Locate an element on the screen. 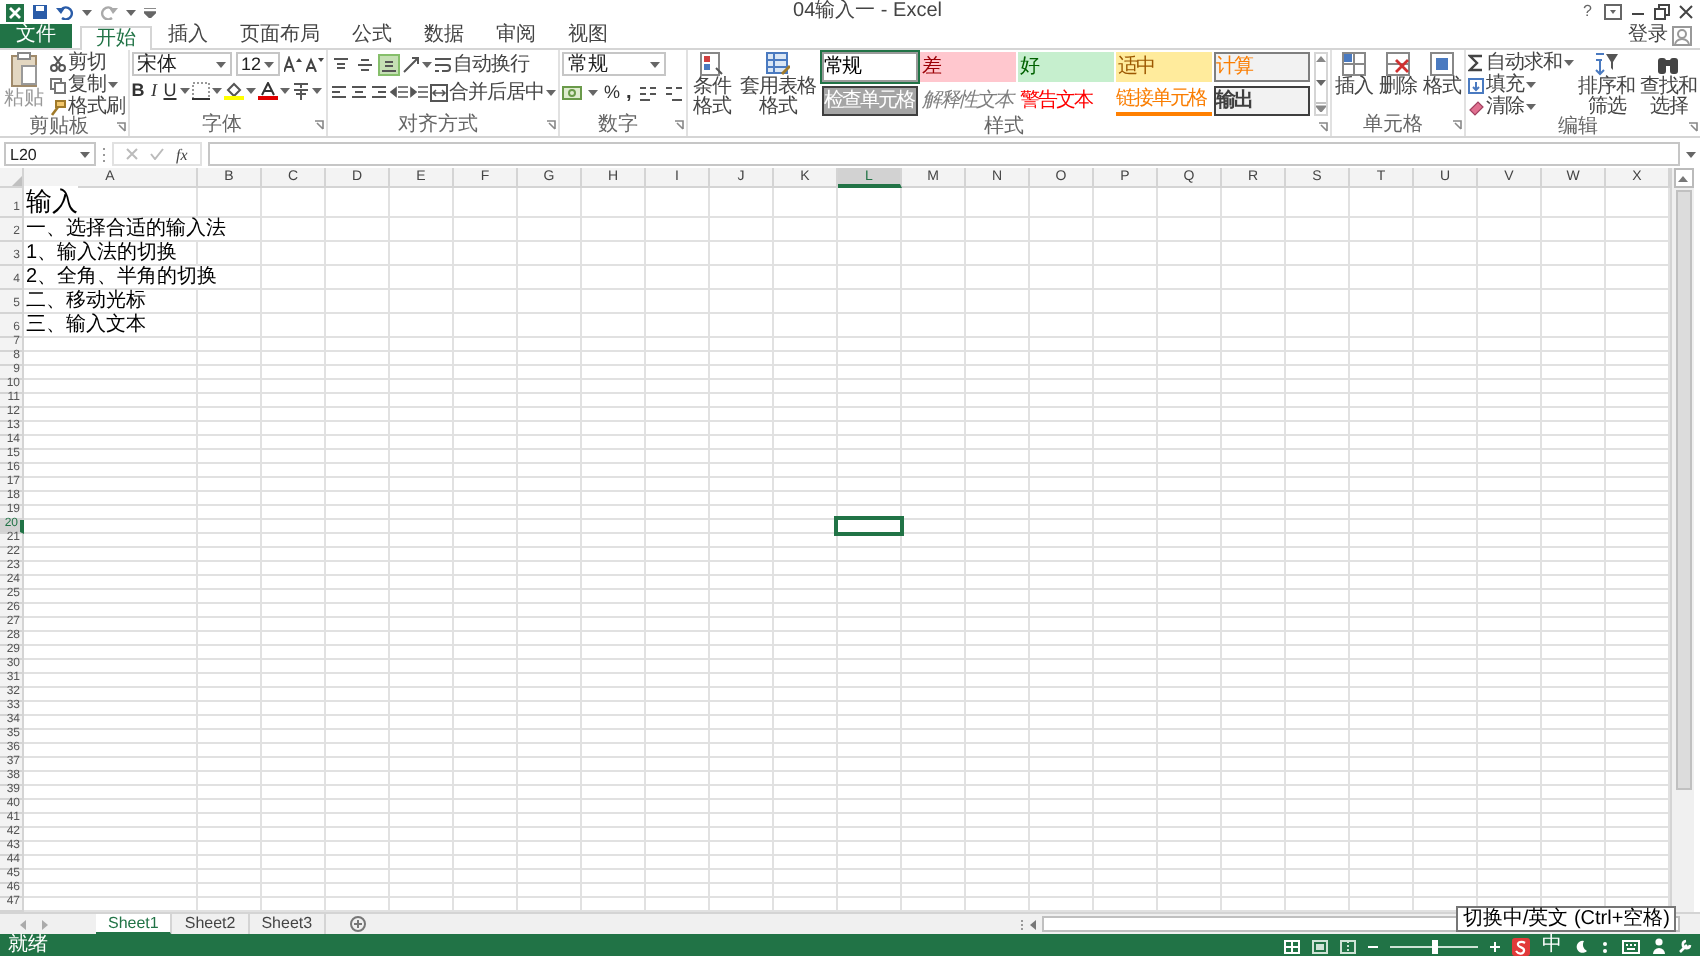 The width and height of the screenshot is (1700, 956). zoom-slider-thumb is located at coordinates (1434, 946).